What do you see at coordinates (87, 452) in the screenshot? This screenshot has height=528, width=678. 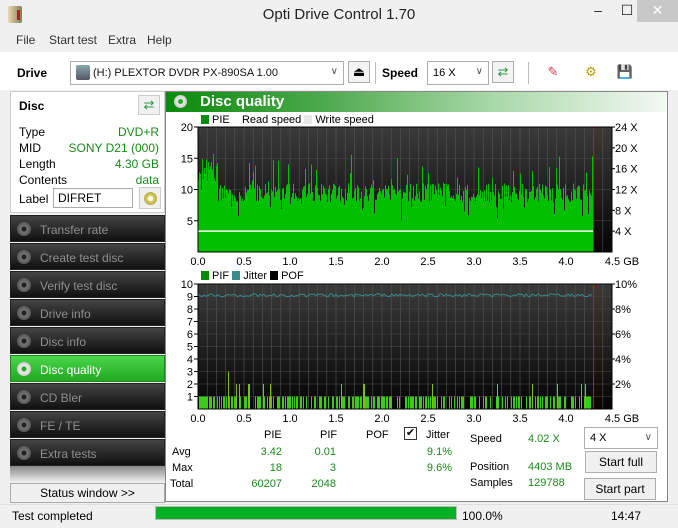 I see `nav-extra-tests: Extra tests` at bounding box center [87, 452].